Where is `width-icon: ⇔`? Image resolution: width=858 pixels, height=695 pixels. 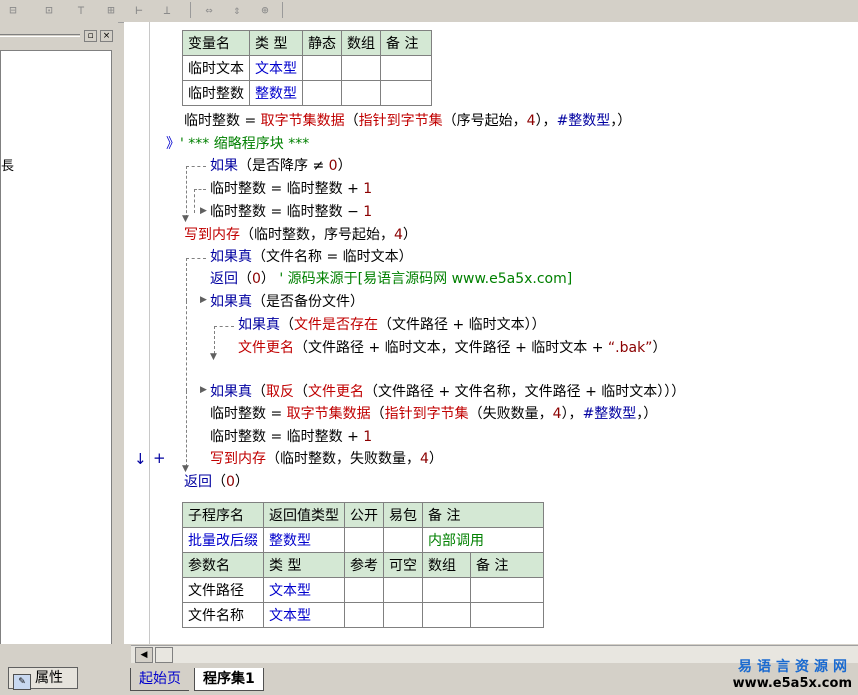
width-icon: ⇔ is located at coordinates (209, 10).